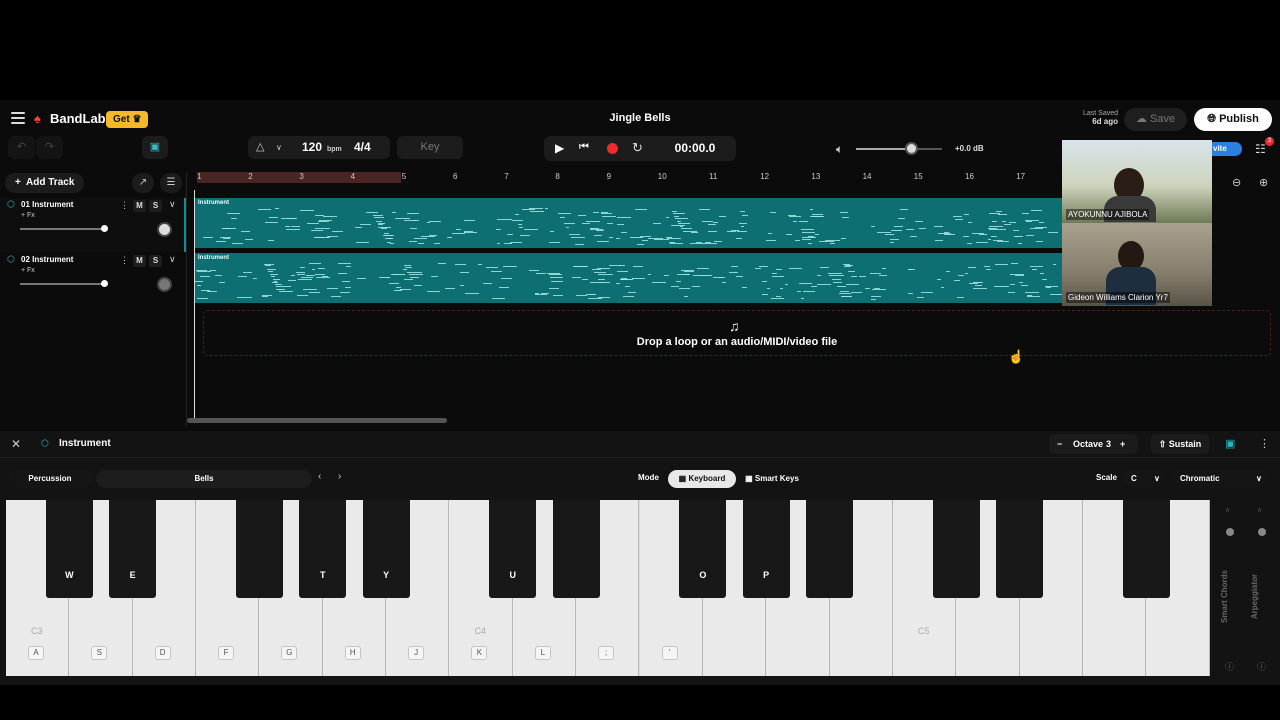  What do you see at coordinates (612, 148) in the screenshot?
I see `record-button` at bounding box center [612, 148].